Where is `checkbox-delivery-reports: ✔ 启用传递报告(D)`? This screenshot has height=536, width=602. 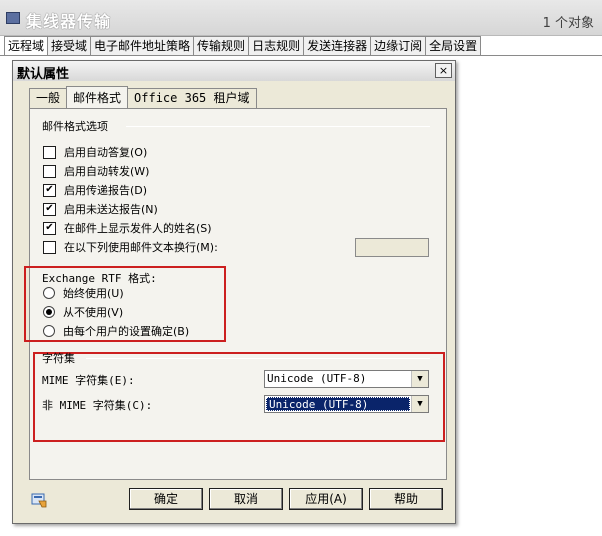 checkbox-delivery-reports: ✔ 启用传递报告(D) is located at coordinates (95, 190).